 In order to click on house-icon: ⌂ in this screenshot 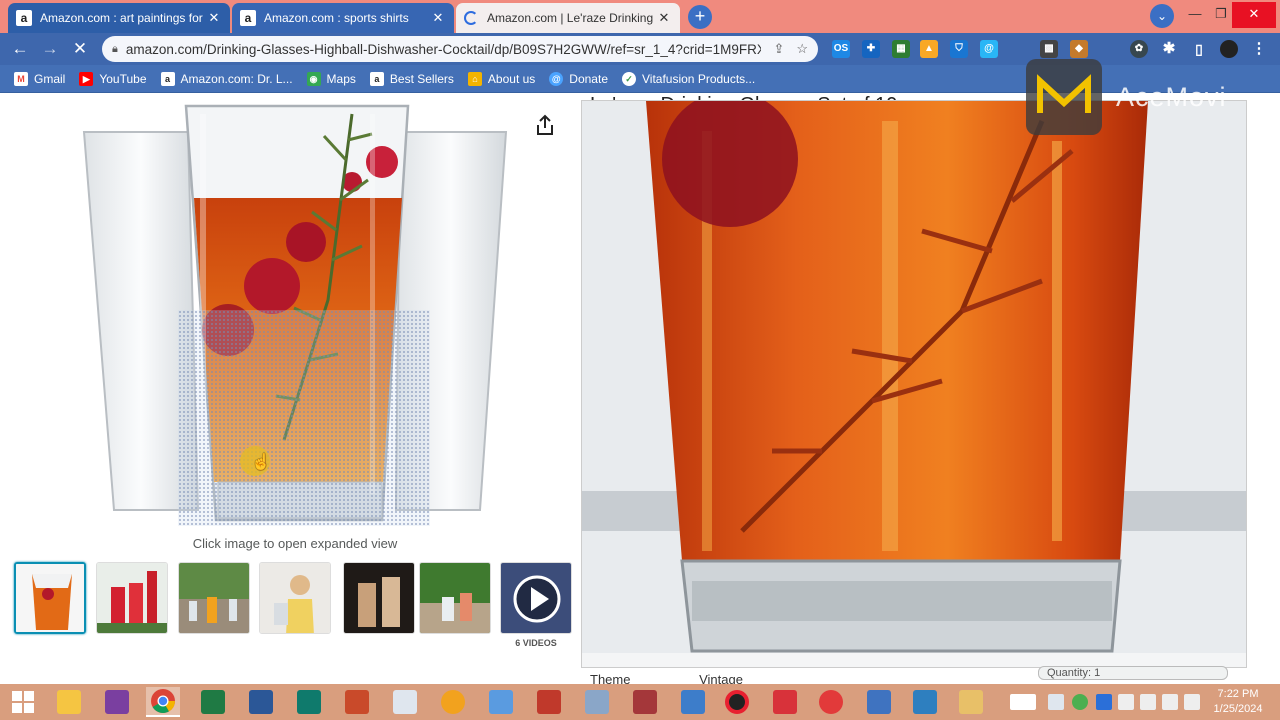, I will do `click(474, 78)`.